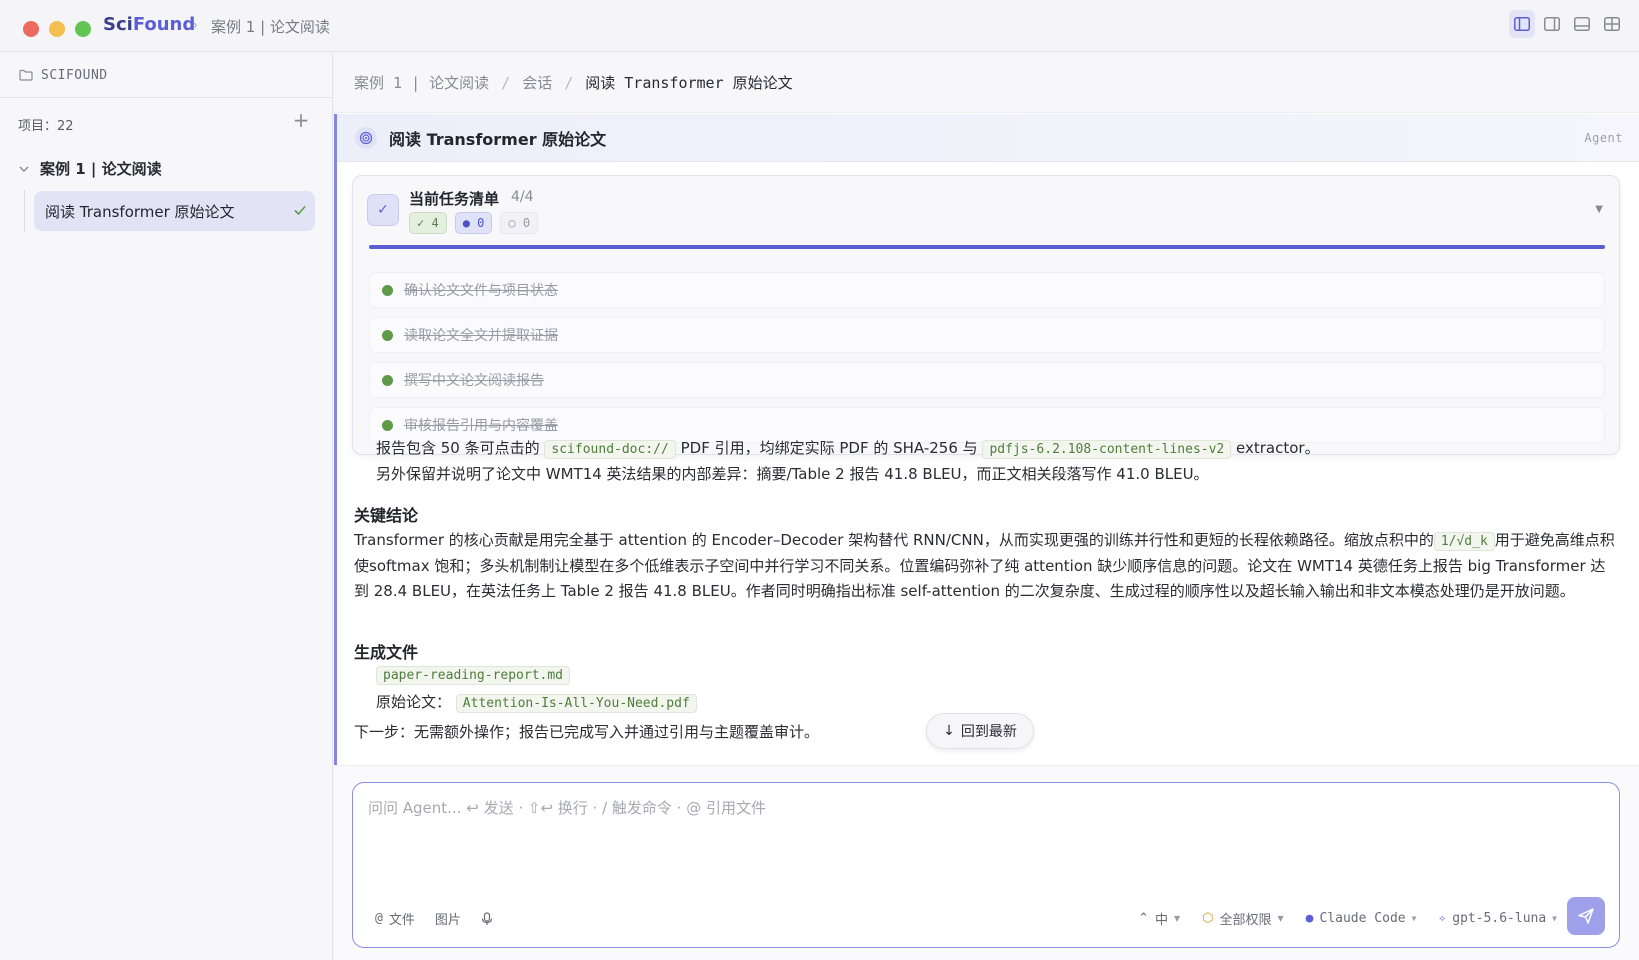  What do you see at coordinates (149, 24) in the screenshot?
I see `app-brand: SciFound` at bounding box center [149, 24].